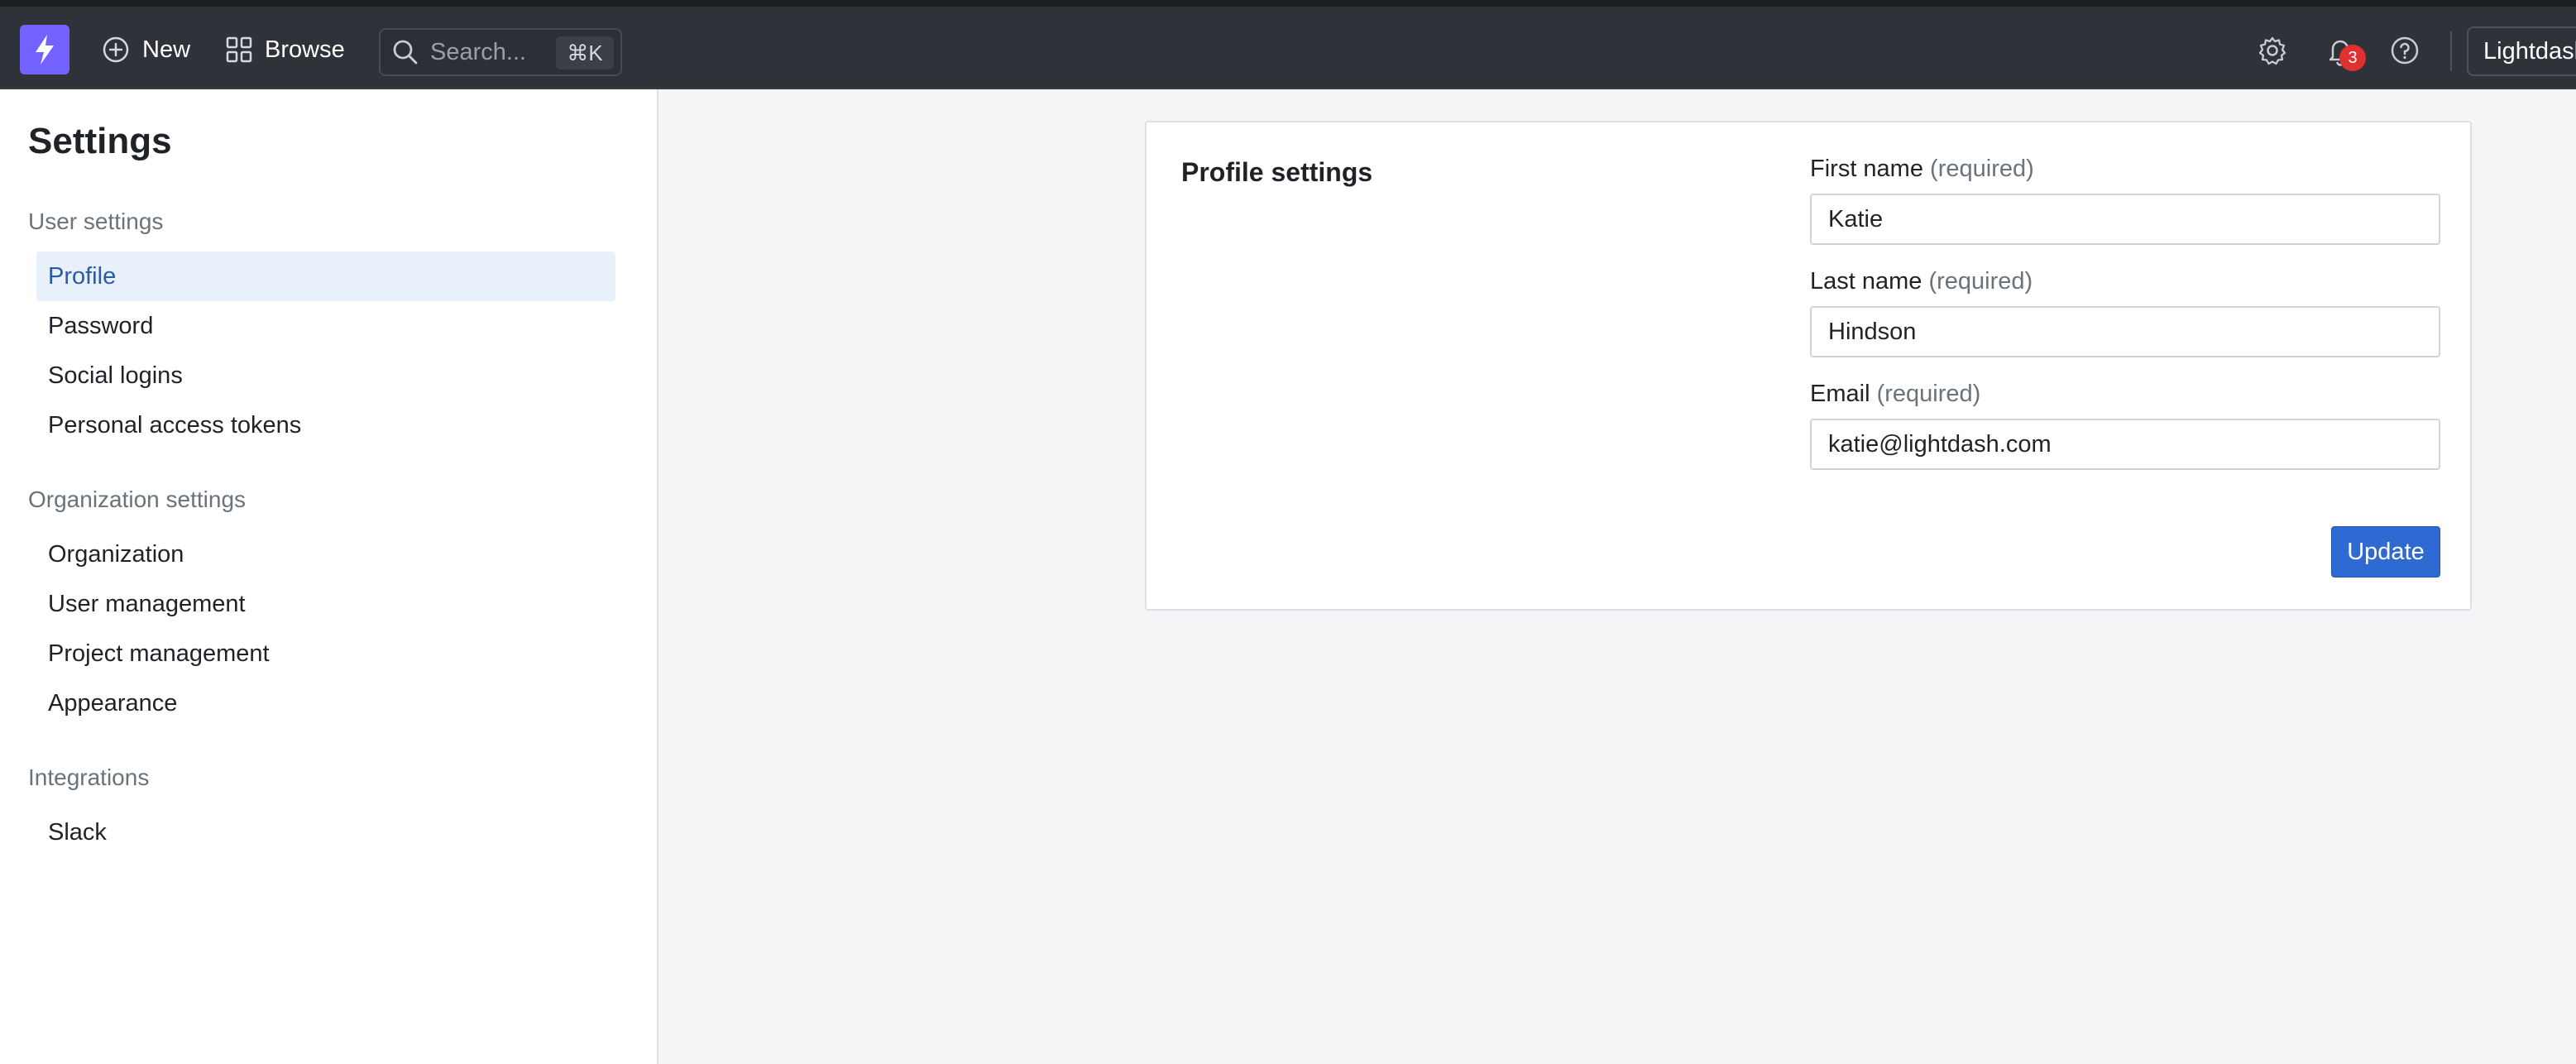  I want to click on email-label-text: Email, so click(1840, 394).